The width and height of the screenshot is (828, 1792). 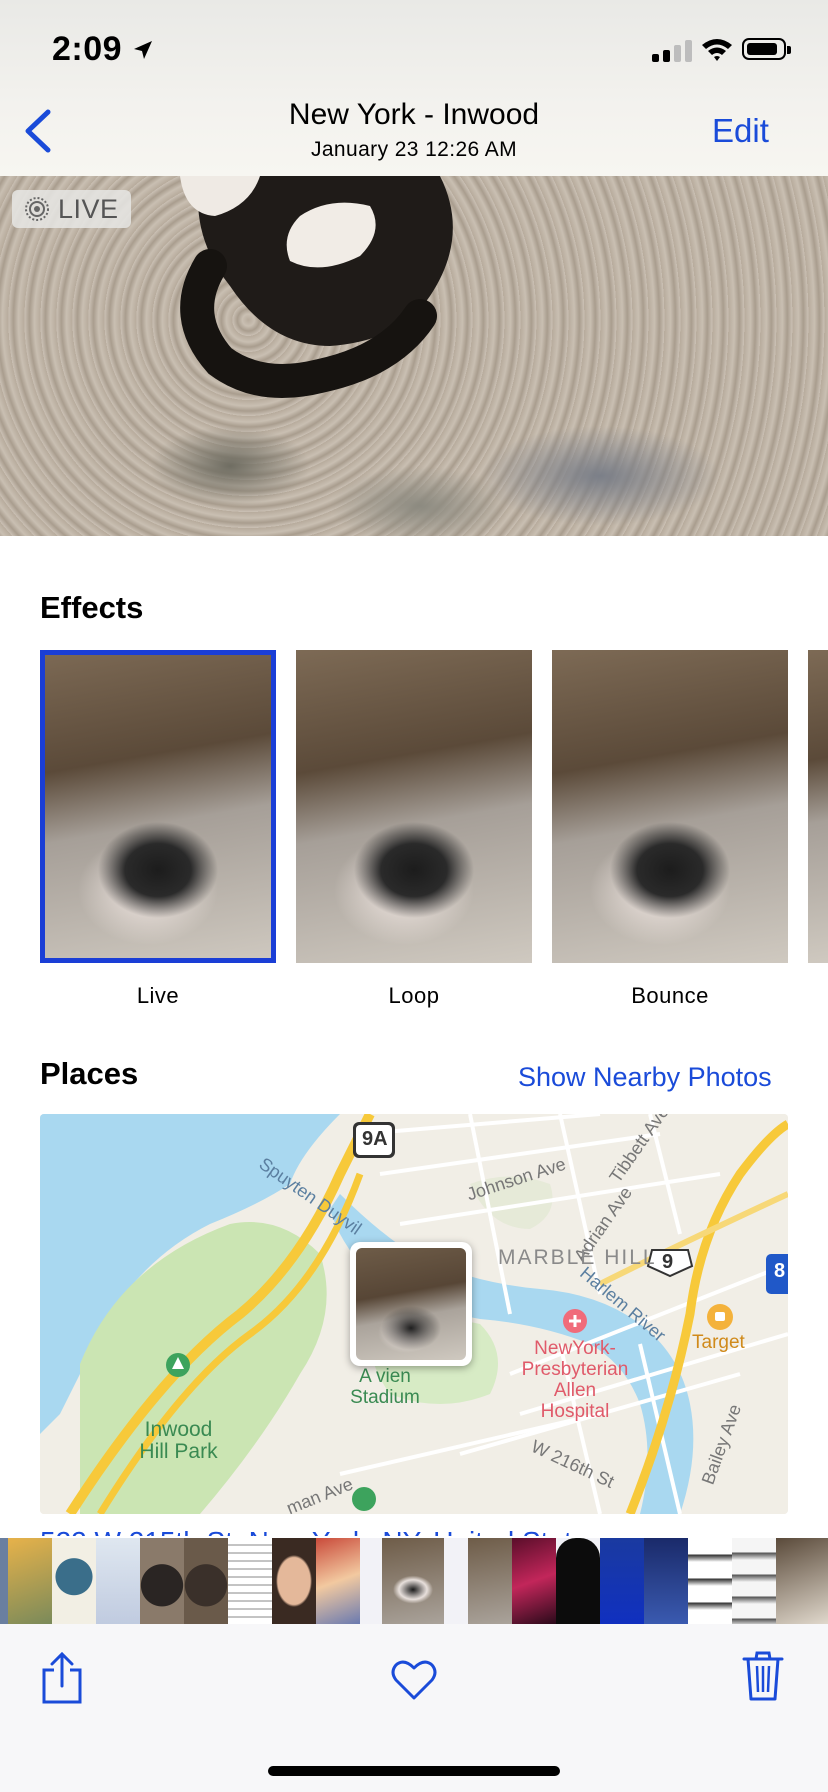 I want to click on map-pin-thumbnail, so click(x=411, y=1304).